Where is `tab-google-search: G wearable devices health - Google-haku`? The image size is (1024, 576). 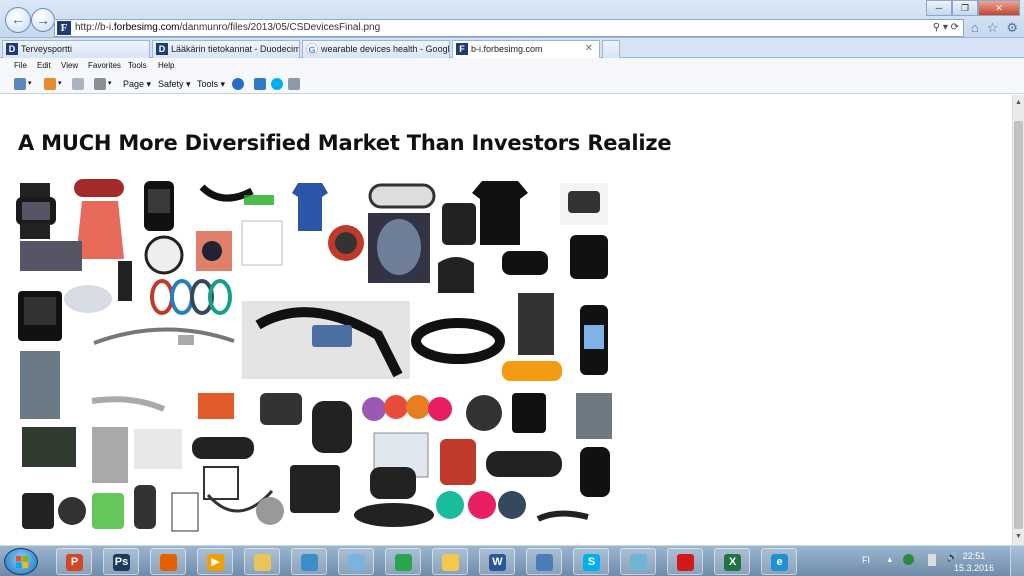
tab-google-search: G wearable devices health - Google-haku is located at coordinates (376, 49).